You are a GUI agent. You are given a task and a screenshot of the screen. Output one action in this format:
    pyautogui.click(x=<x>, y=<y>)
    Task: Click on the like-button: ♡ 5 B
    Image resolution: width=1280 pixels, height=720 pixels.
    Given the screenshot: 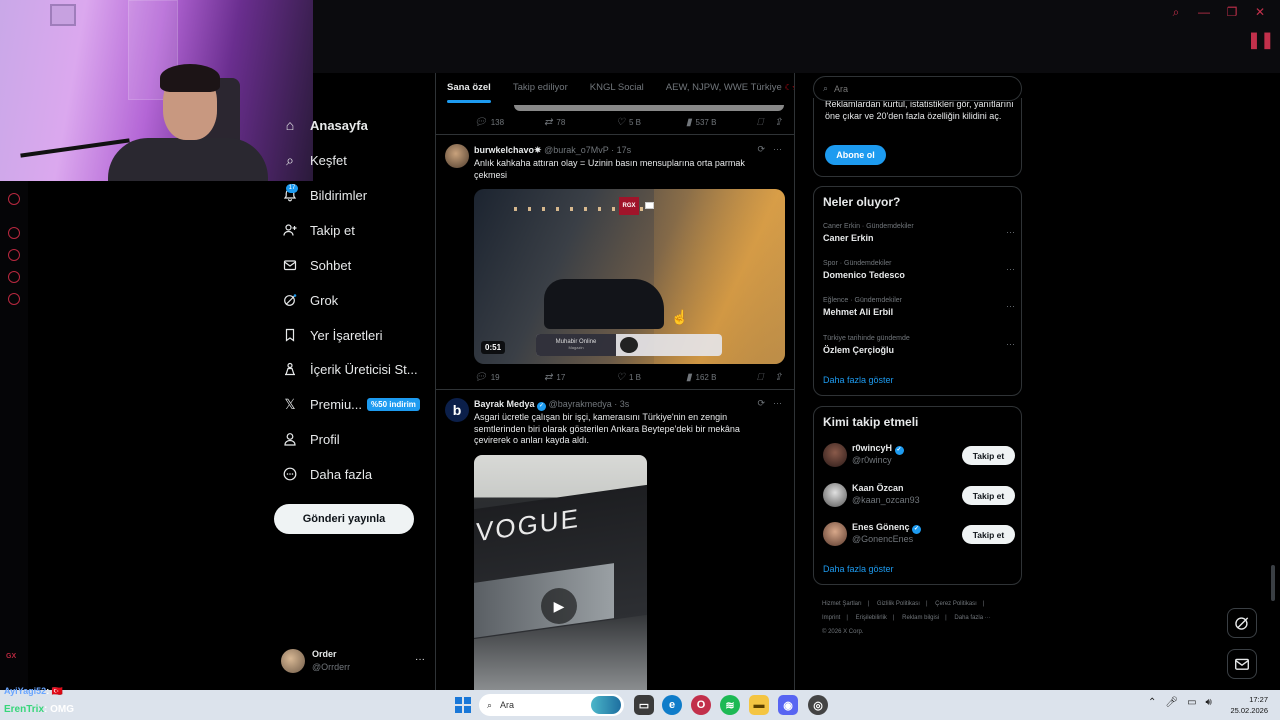 What is the action you would take?
    pyautogui.click(x=628, y=122)
    